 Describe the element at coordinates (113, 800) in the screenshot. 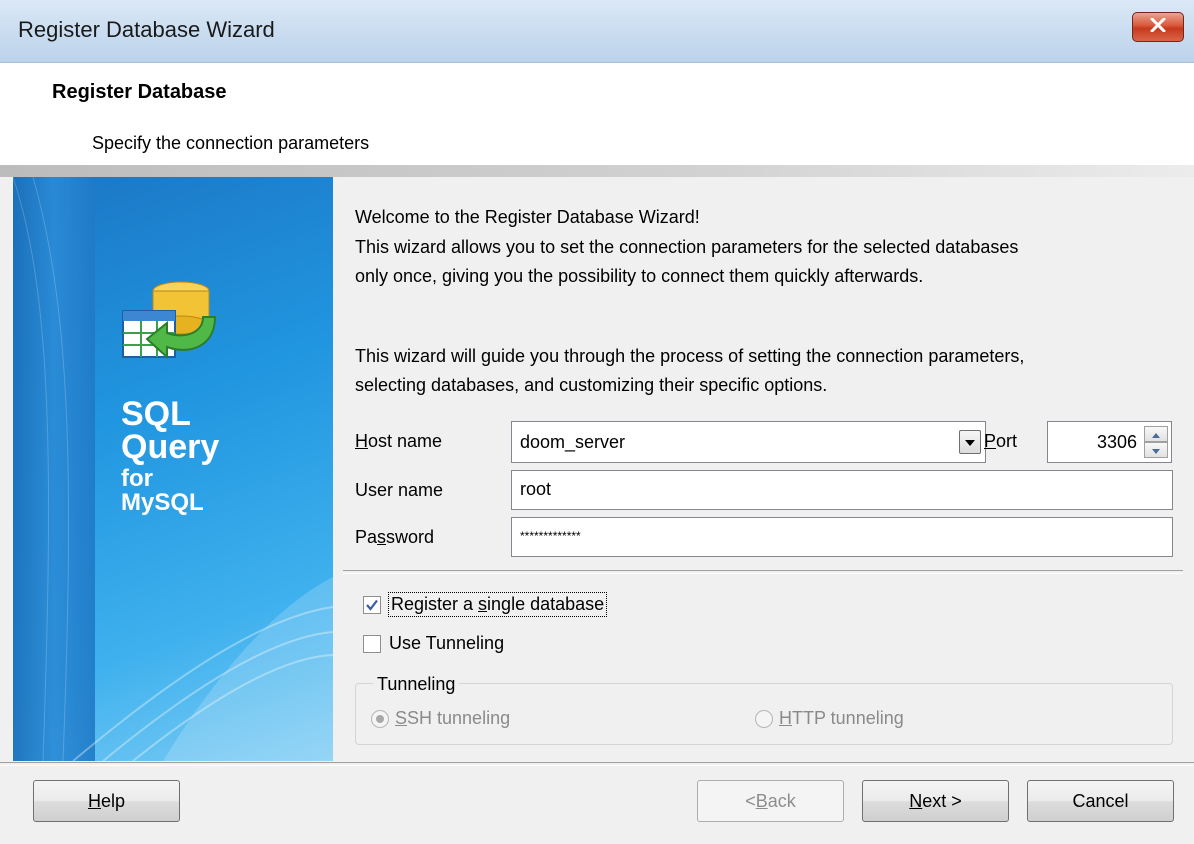

I see `help-label: elp` at that location.